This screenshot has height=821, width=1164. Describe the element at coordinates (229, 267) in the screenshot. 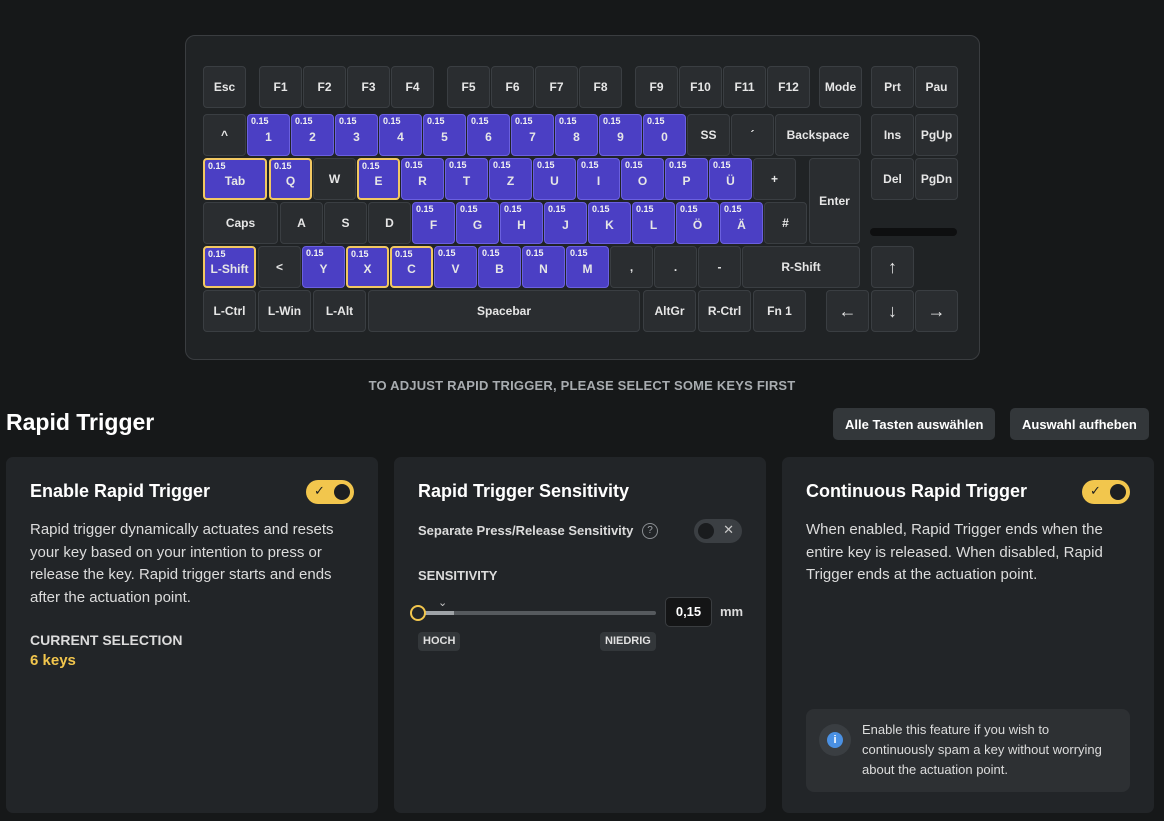

I see `key-l-shift: L-Shift 0.15` at that location.